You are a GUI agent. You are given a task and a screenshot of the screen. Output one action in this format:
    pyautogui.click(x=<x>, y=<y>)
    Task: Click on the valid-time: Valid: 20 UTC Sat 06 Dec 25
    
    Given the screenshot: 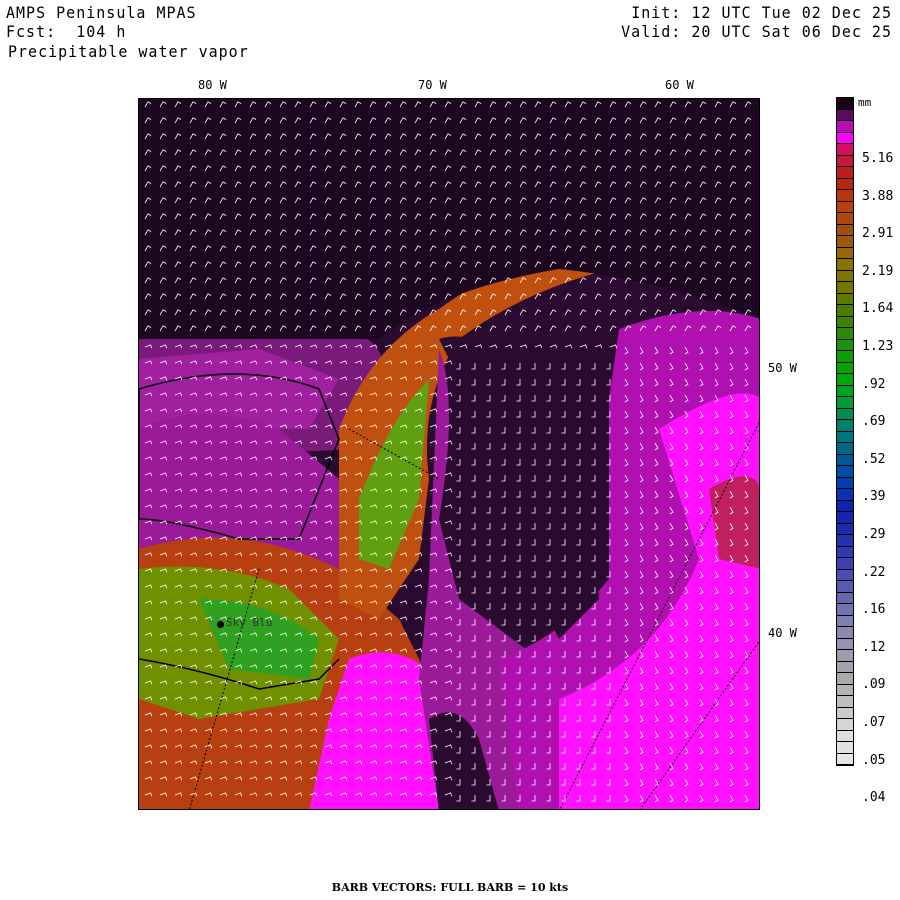 What is the action you would take?
    pyautogui.click(x=756, y=32)
    